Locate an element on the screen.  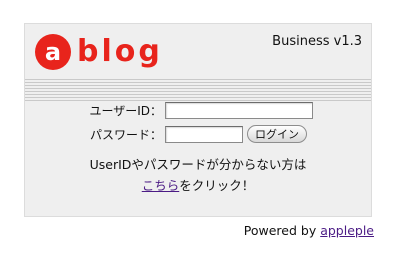
help-link: こちら is located at coordinates (161, 185).